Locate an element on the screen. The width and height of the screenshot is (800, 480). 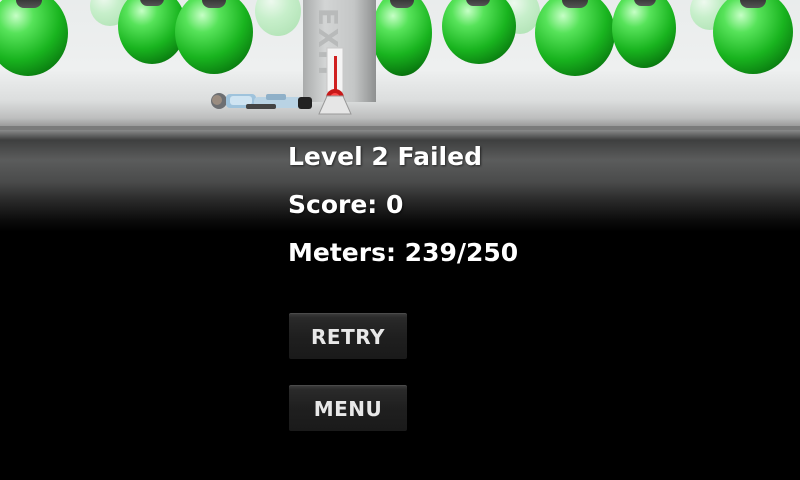
retry-button-label: RETRY is located at coordinates (348, 336).